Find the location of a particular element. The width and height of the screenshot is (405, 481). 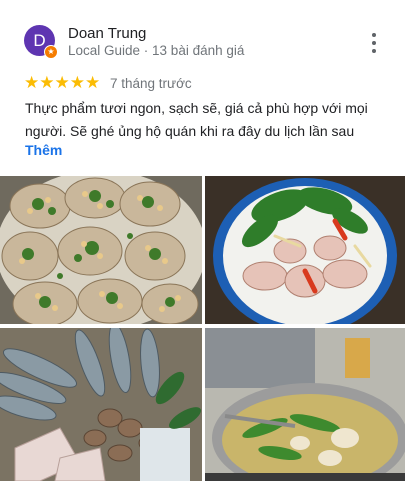

avatar: D ★ is located at coordinates (41, 42).